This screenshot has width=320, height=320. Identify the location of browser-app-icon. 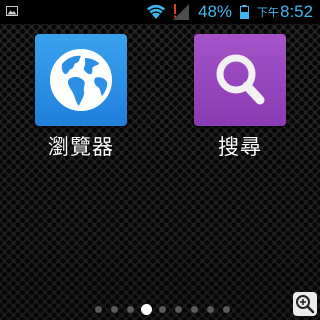
(81, 80).